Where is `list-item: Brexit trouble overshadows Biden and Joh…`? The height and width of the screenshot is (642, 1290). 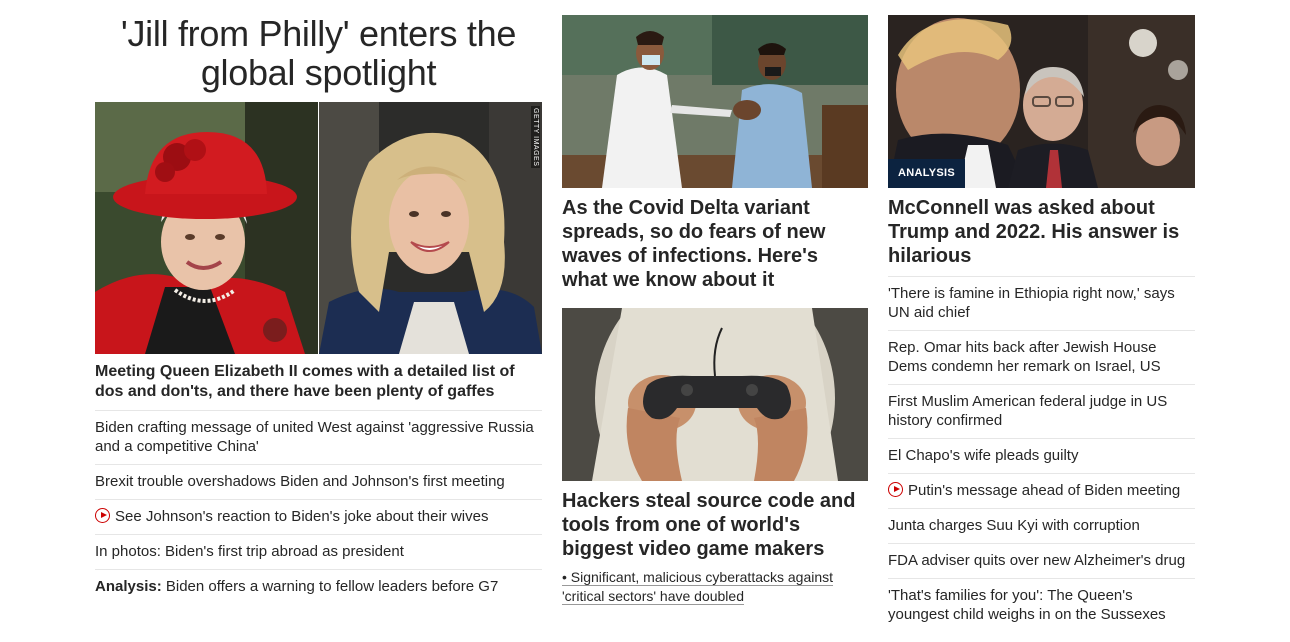 list-item: Brexit trouble overshadows Biden and Joh… is located at coordinates (318, 482).